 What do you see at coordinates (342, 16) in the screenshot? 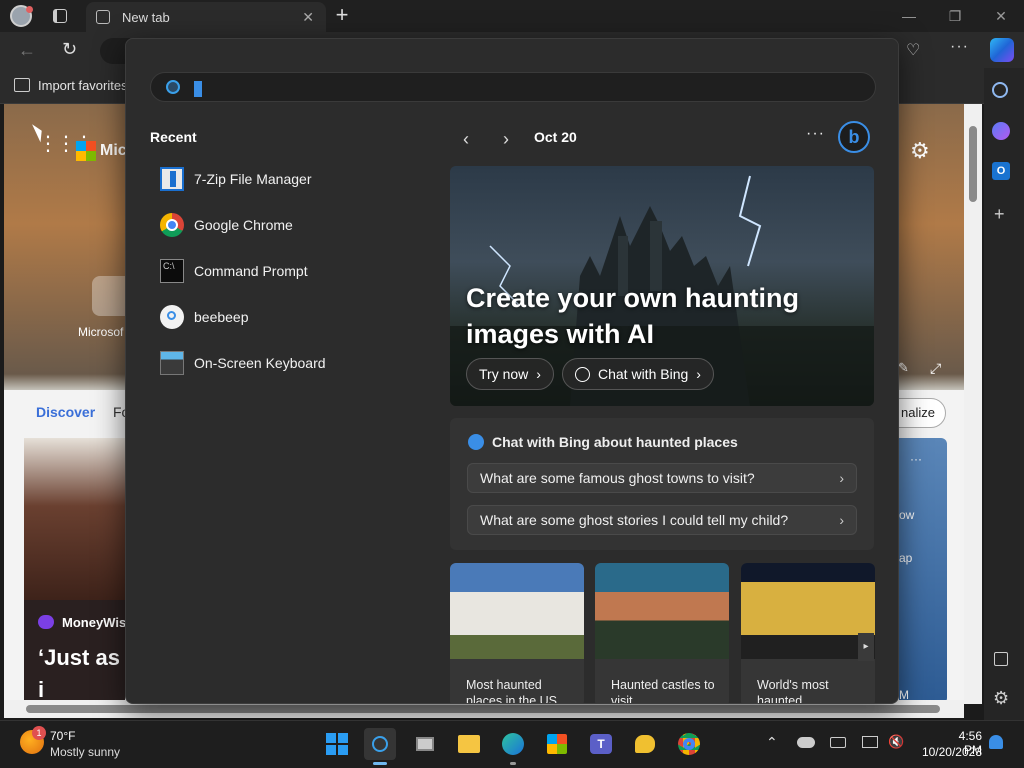
I see `new-tab-button: +` at bounding box center [342, 16].